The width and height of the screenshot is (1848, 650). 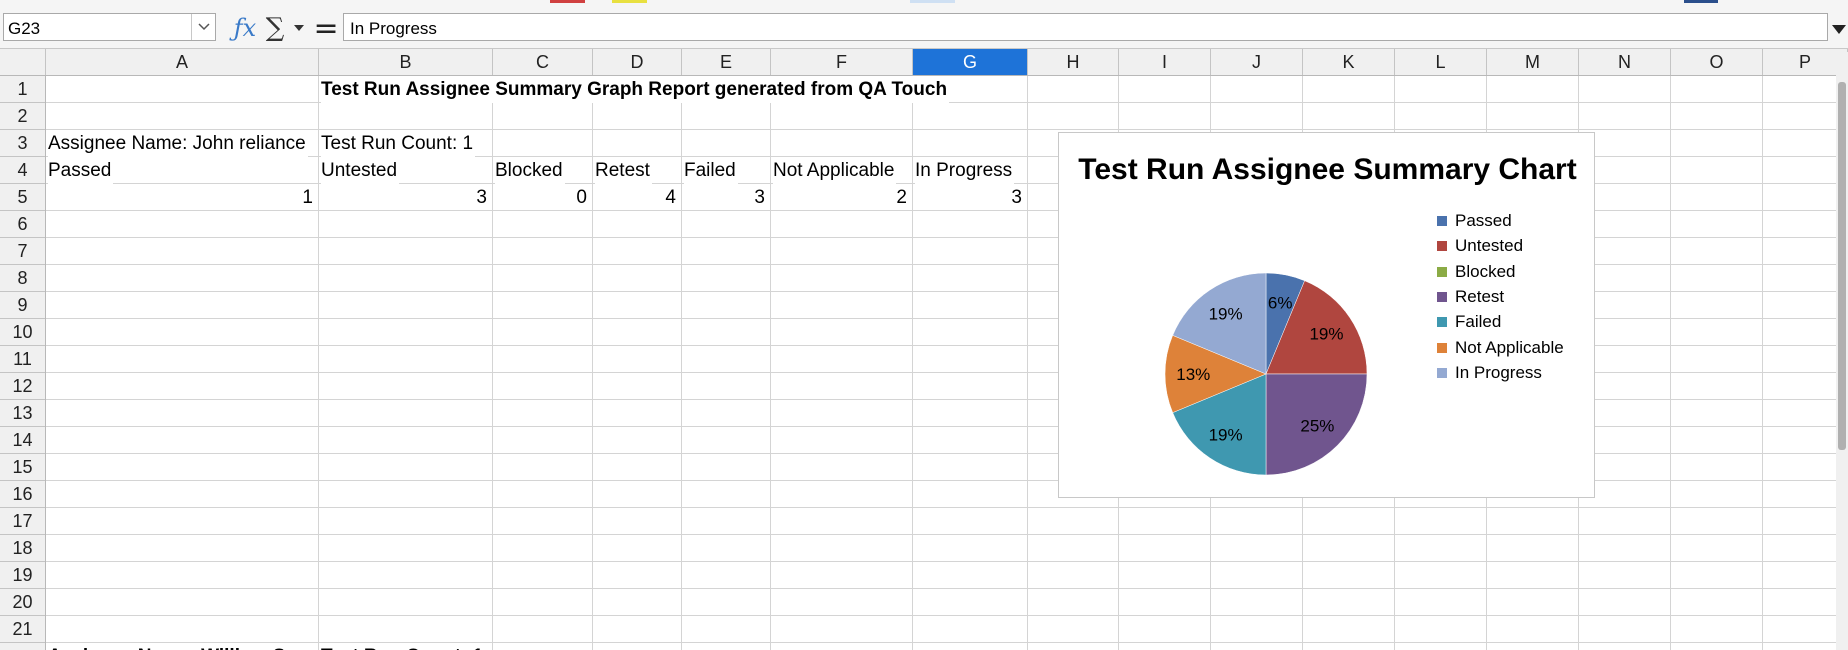 What do you see at coordinates (967, 197) in the screenshot?
I see `cell-G5: 3` at bounding box center [967, 197].